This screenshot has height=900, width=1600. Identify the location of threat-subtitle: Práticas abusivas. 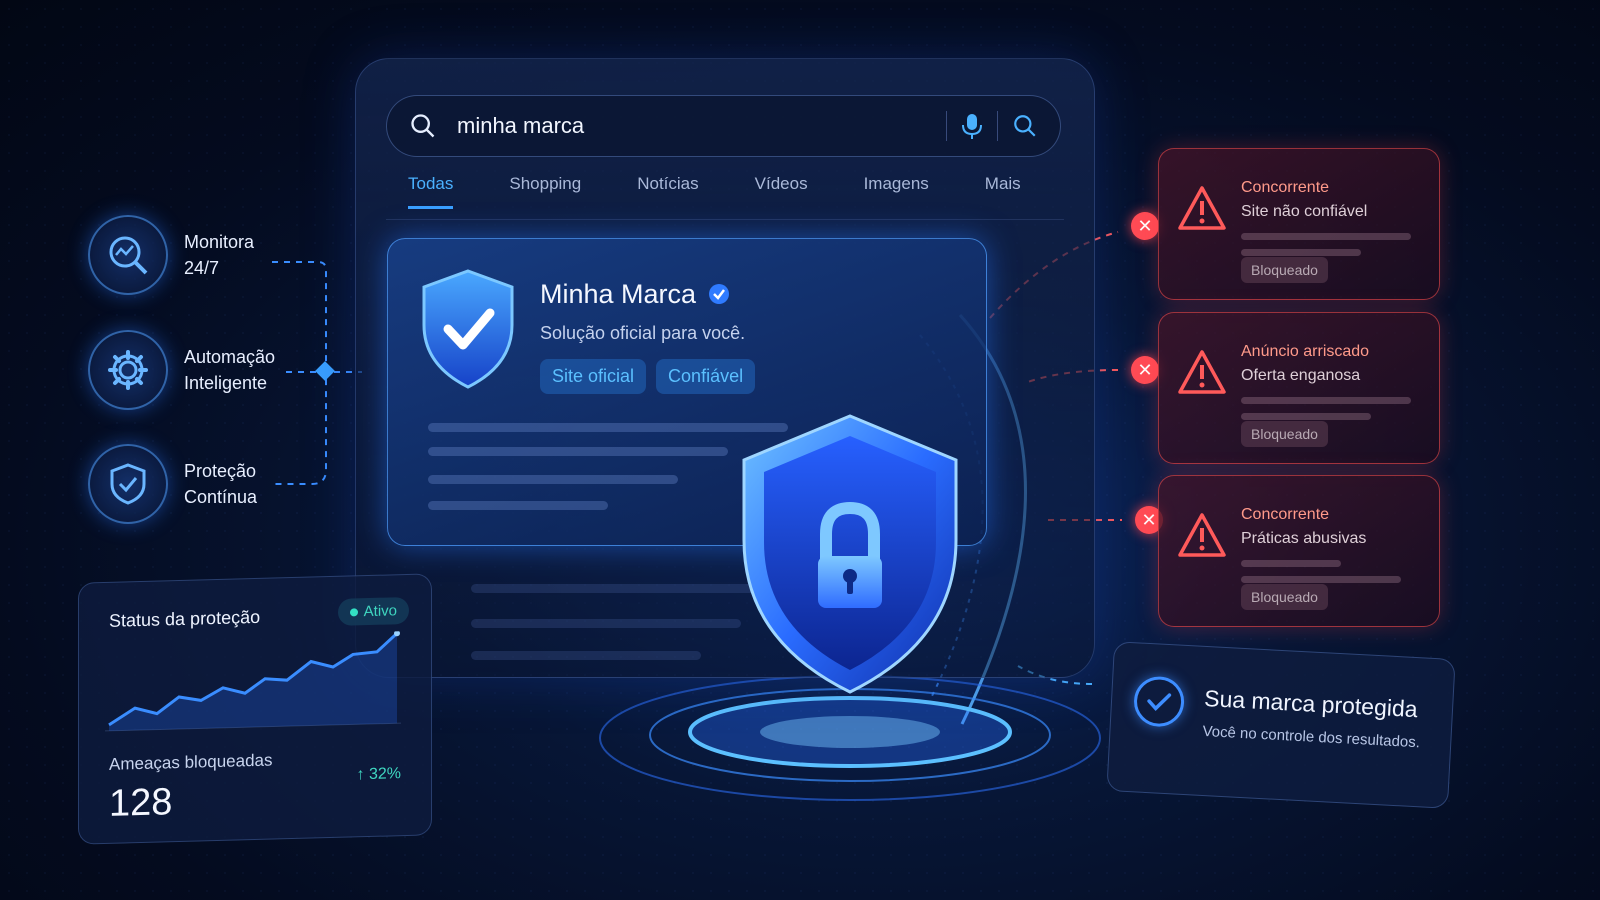
(1304, 538).